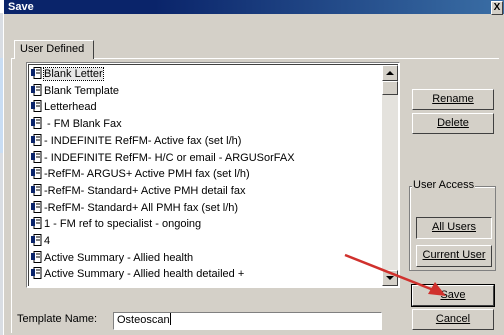  I want to click on list-item: -RefFM- Standard+ All PMH fax (set l/h), so click(134, 208).